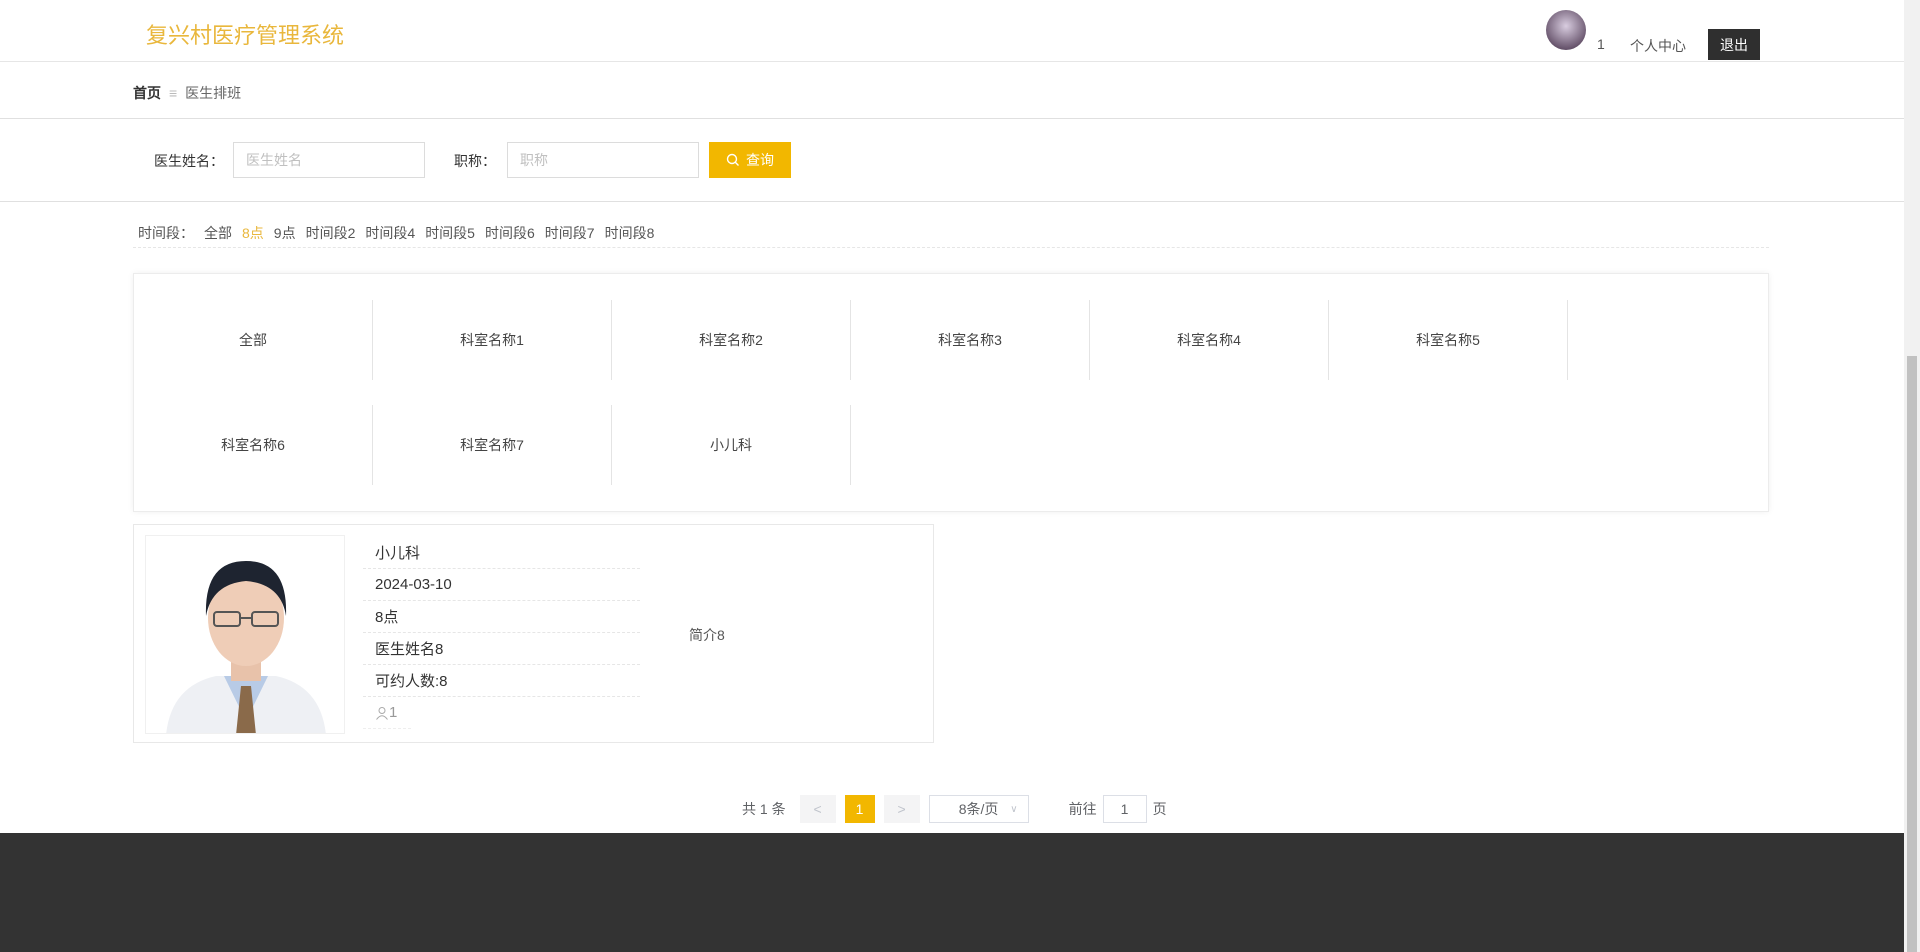 Image resolution: width=1920 pixels, height=952 pixels. I want to click on title-label: 职称：, so click(475, 161).